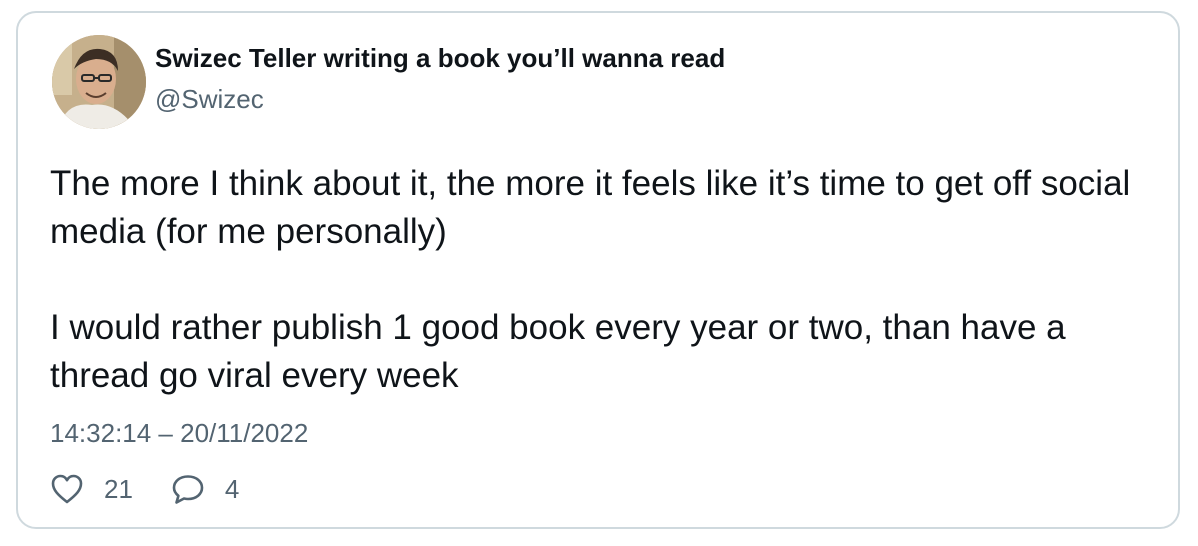 The height and width of the screenshot is (546, 1198). I want to click on tweet-actions: 21 4, so click(144, 489).